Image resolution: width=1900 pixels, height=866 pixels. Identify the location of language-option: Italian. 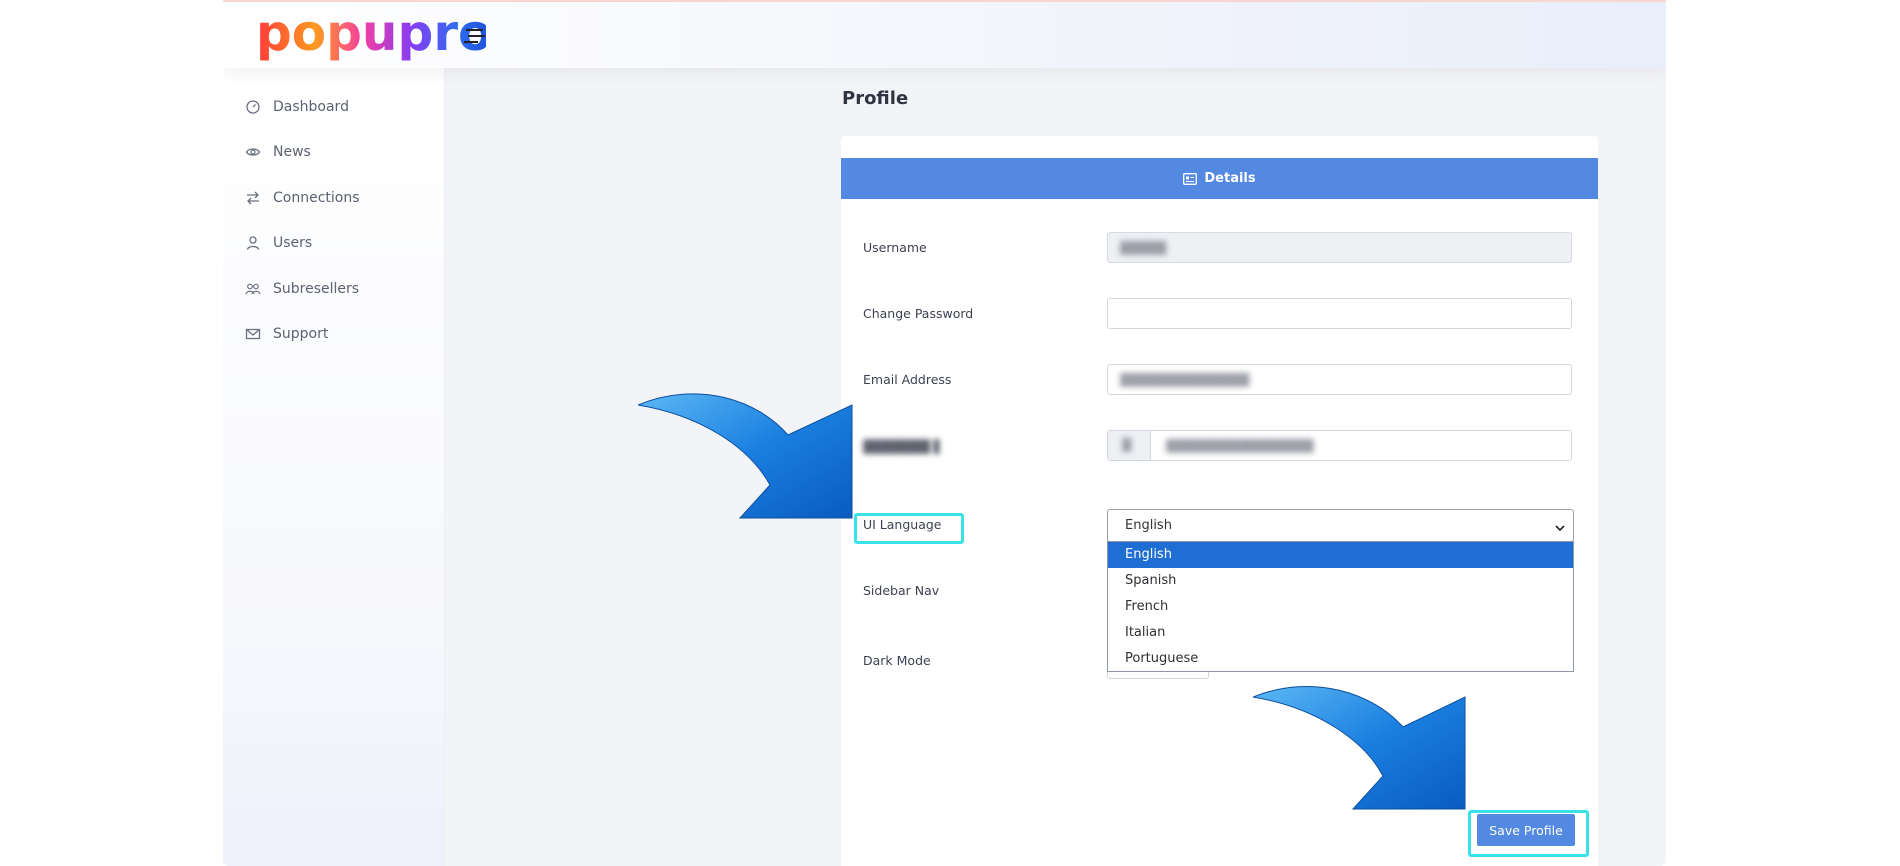
(1340, 633).